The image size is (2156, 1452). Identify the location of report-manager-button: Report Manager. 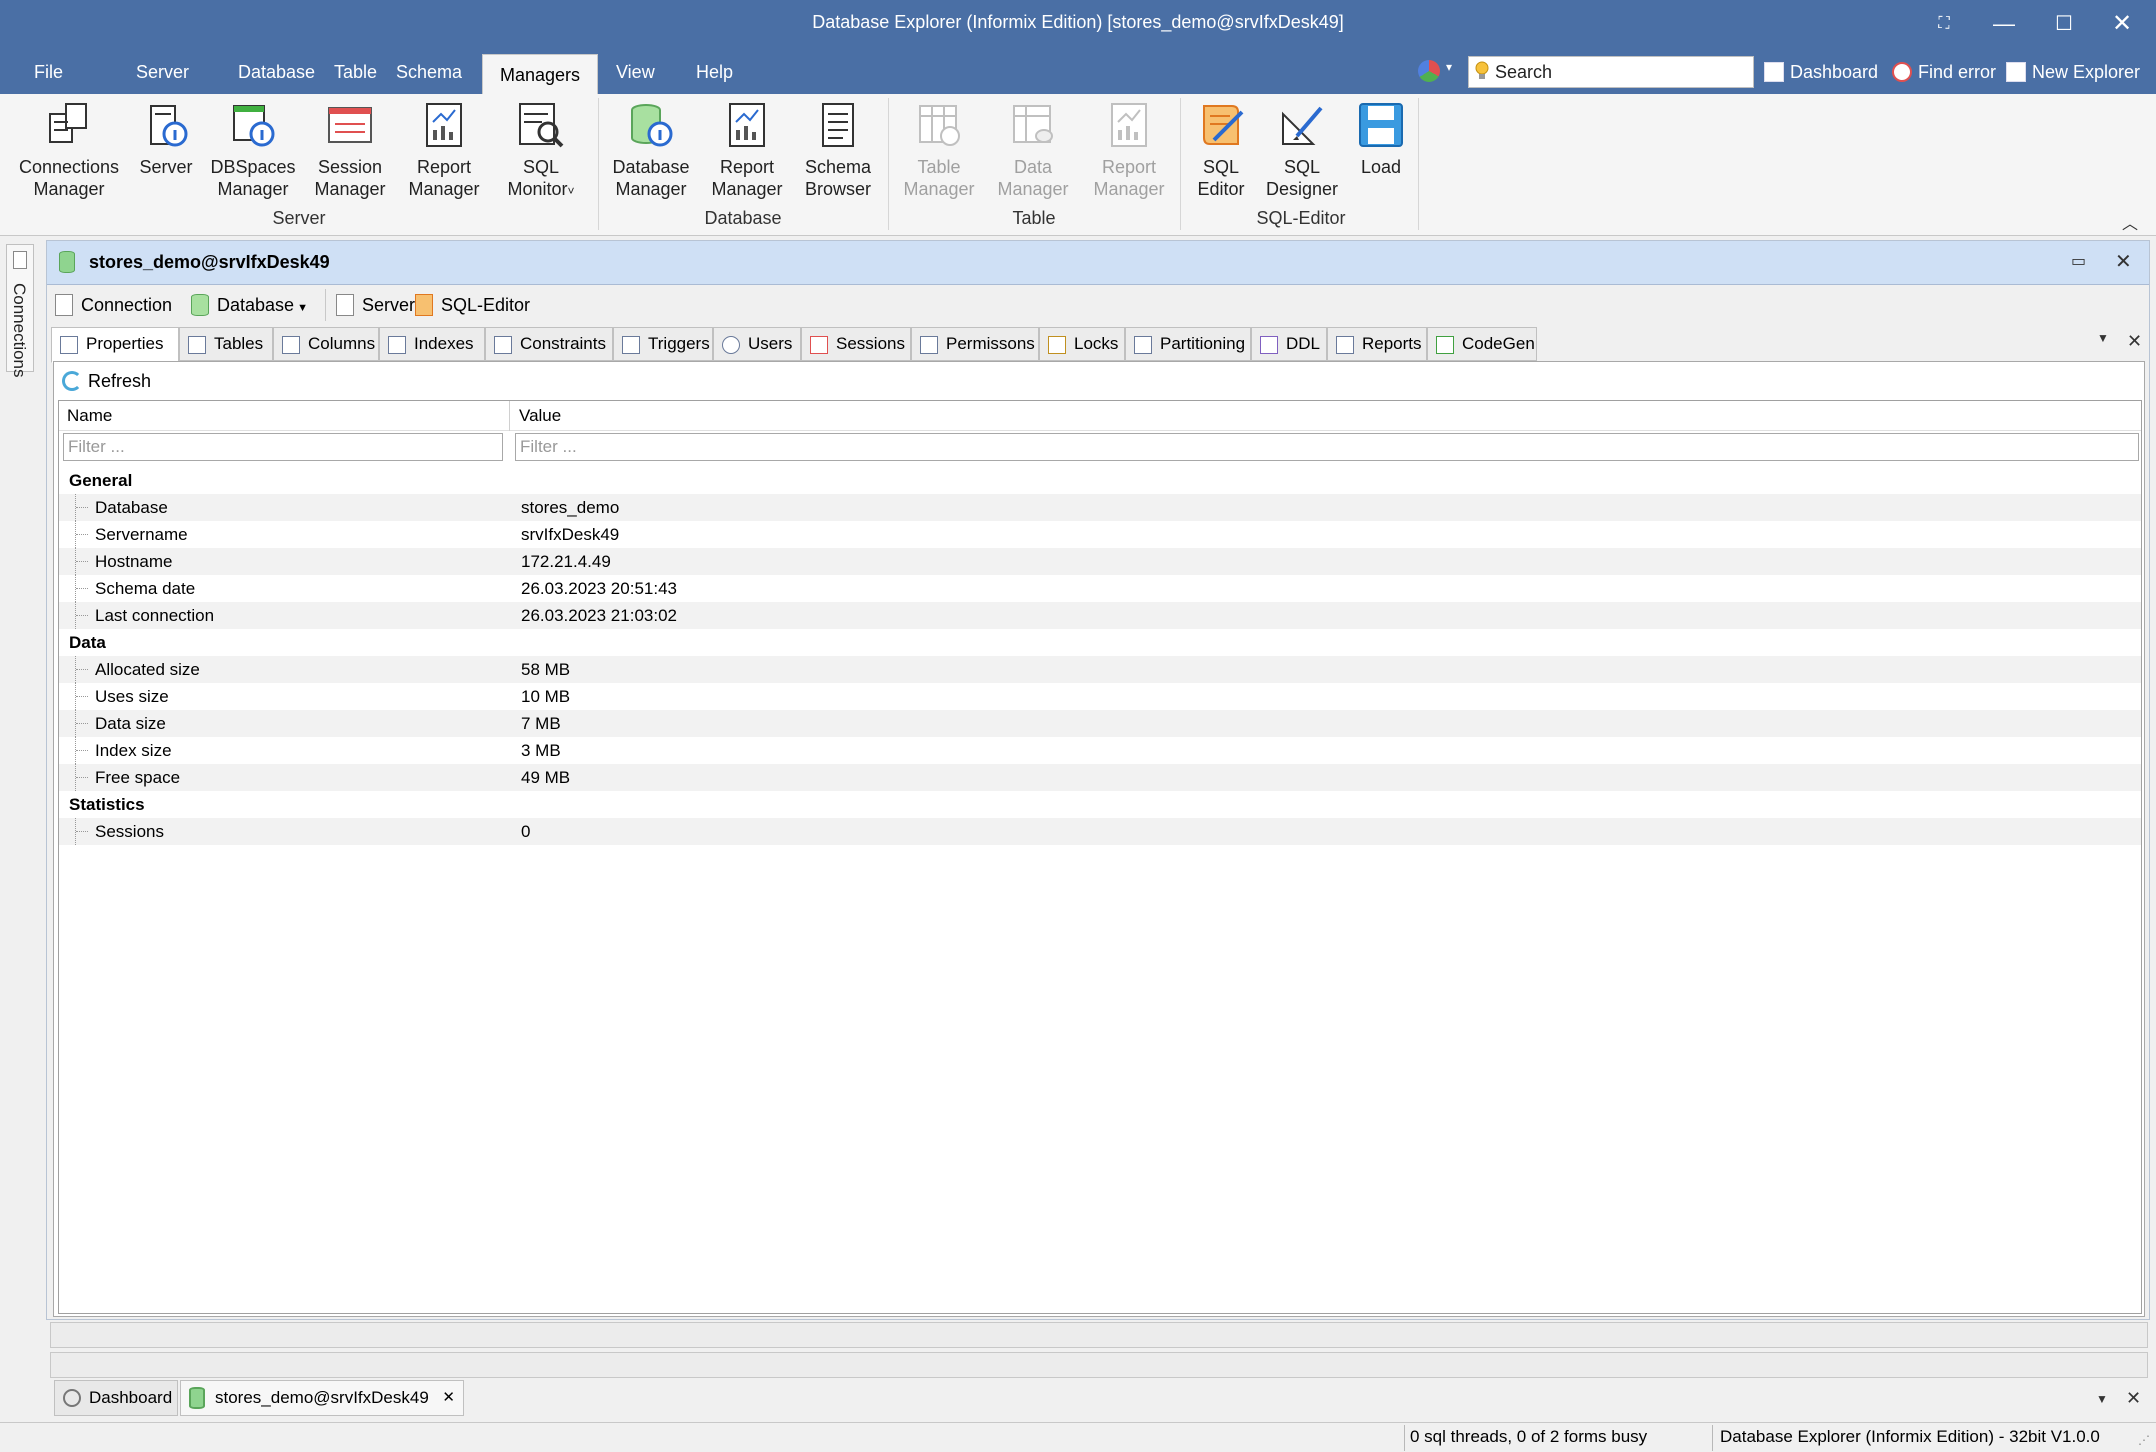
(444, 150).